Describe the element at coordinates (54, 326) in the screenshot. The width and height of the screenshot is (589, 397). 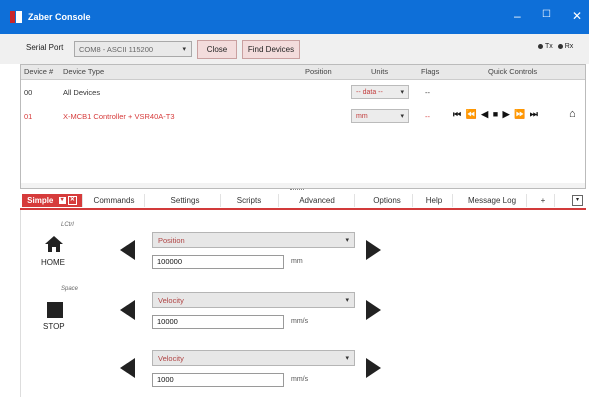
I see `stop-label: STOP` at that location.